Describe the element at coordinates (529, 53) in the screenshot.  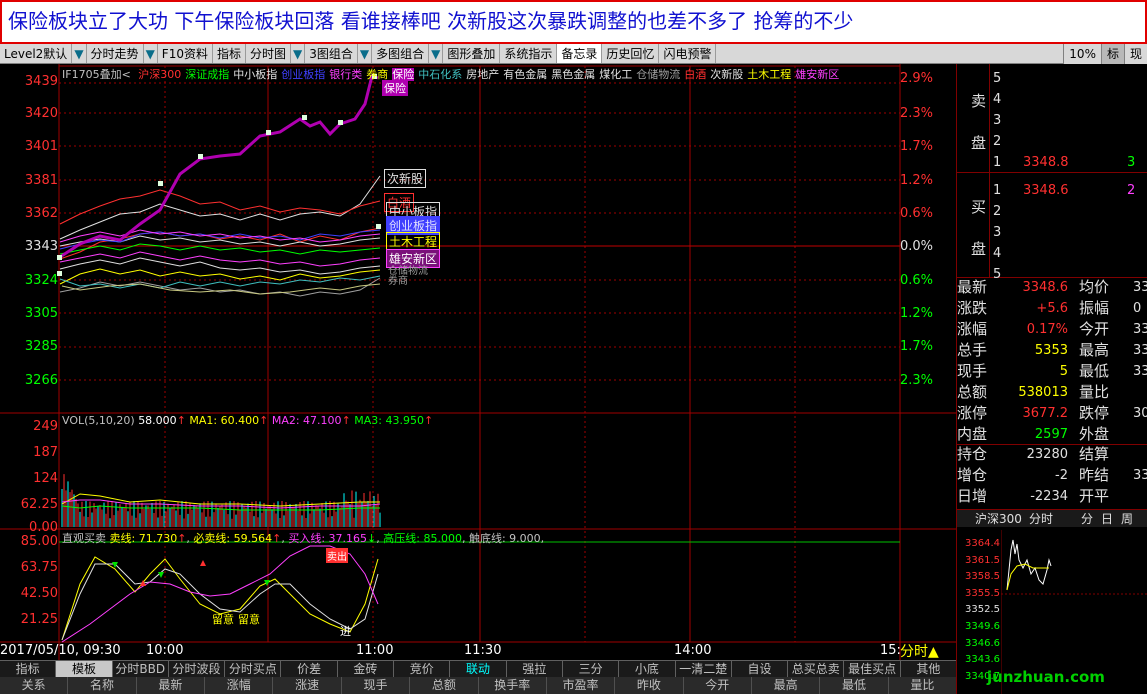
I see `toolbar-sysindicator: 系统指示` at that location.